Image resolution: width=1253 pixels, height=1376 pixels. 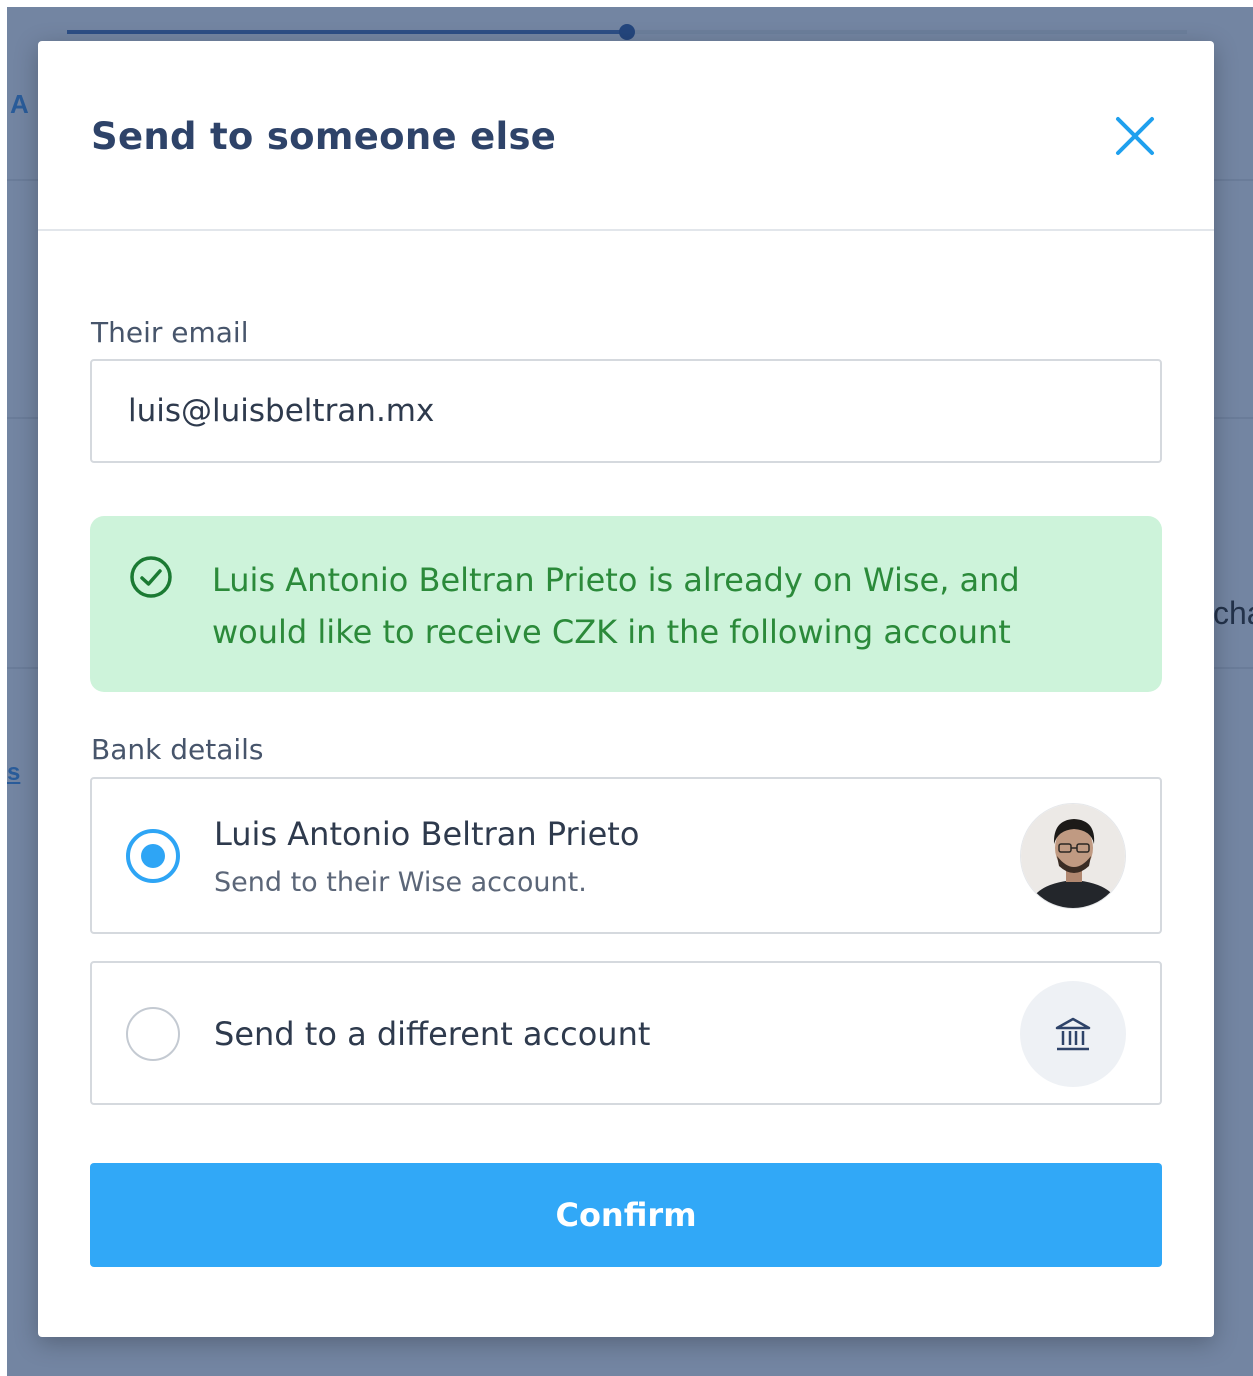 I want to click on bank-icon, so click(x=1073, y=1034).